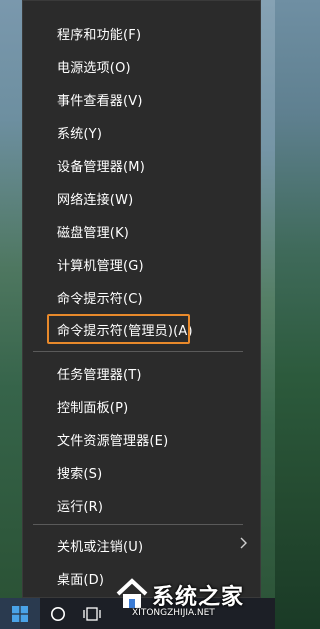 This screenshot has height=629, width=320. Describe the element at coordinates (243, 543) in the screenshot. I see `chevron-right-icon` at that location.